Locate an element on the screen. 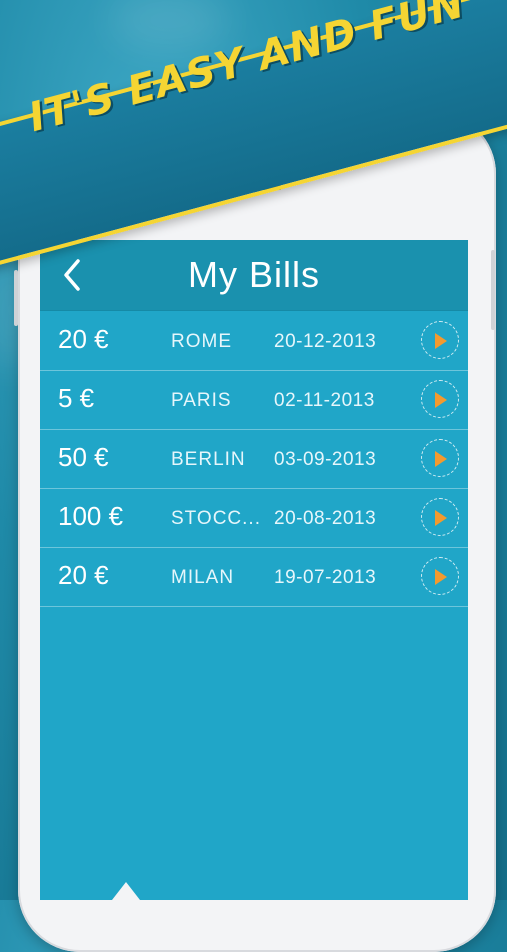 The width and height of the screenshot is (507, 952). bill-date: 03-09-2013 is located at coordinates (325, 459).